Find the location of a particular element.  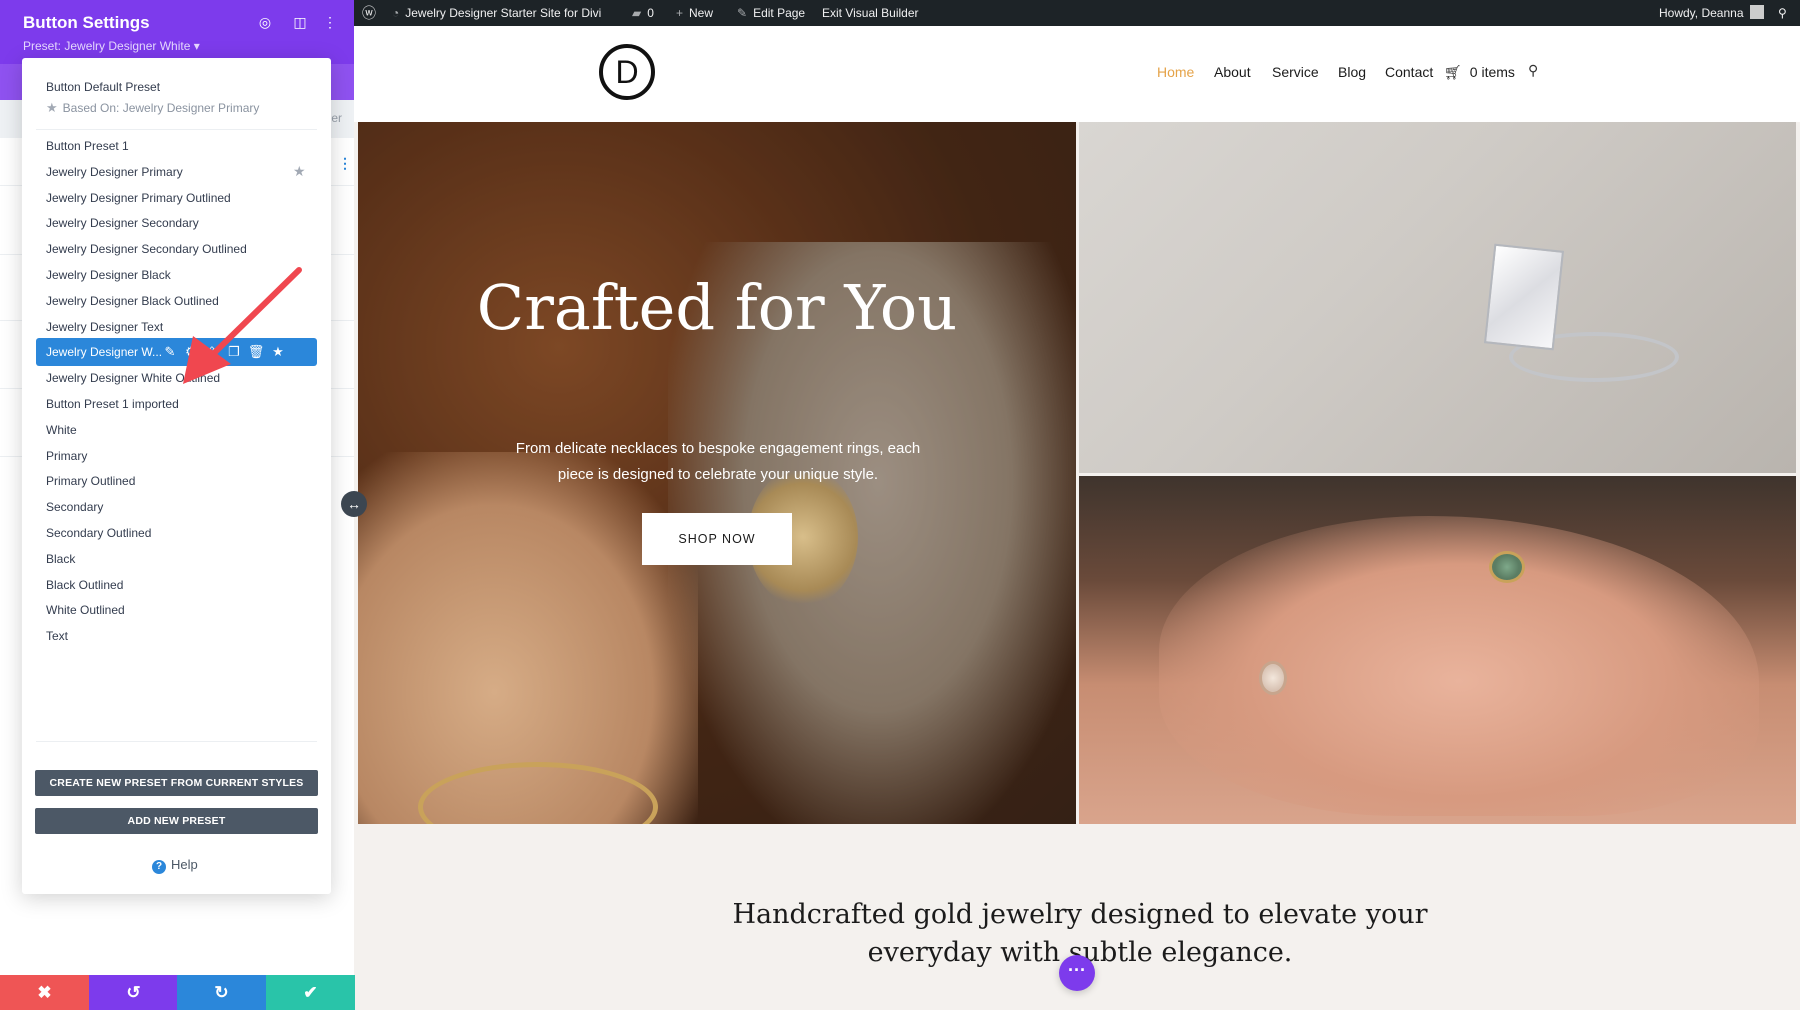

builder-menu-button: ··· is located at coordinates (1077, 973).